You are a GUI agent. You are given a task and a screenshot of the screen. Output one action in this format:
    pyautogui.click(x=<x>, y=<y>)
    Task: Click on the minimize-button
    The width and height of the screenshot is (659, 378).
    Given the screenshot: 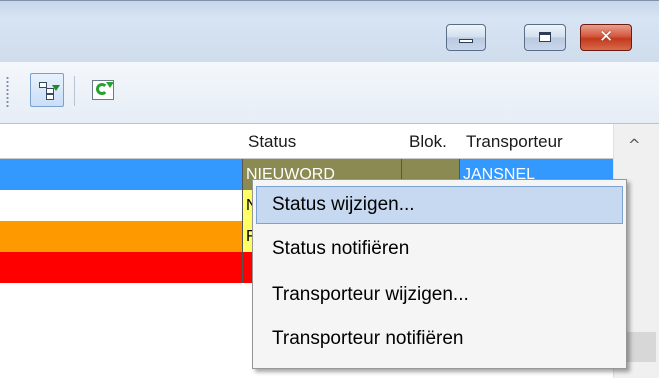 What is the action you would take?
    pyautogui.click(x=466, y=37)
    